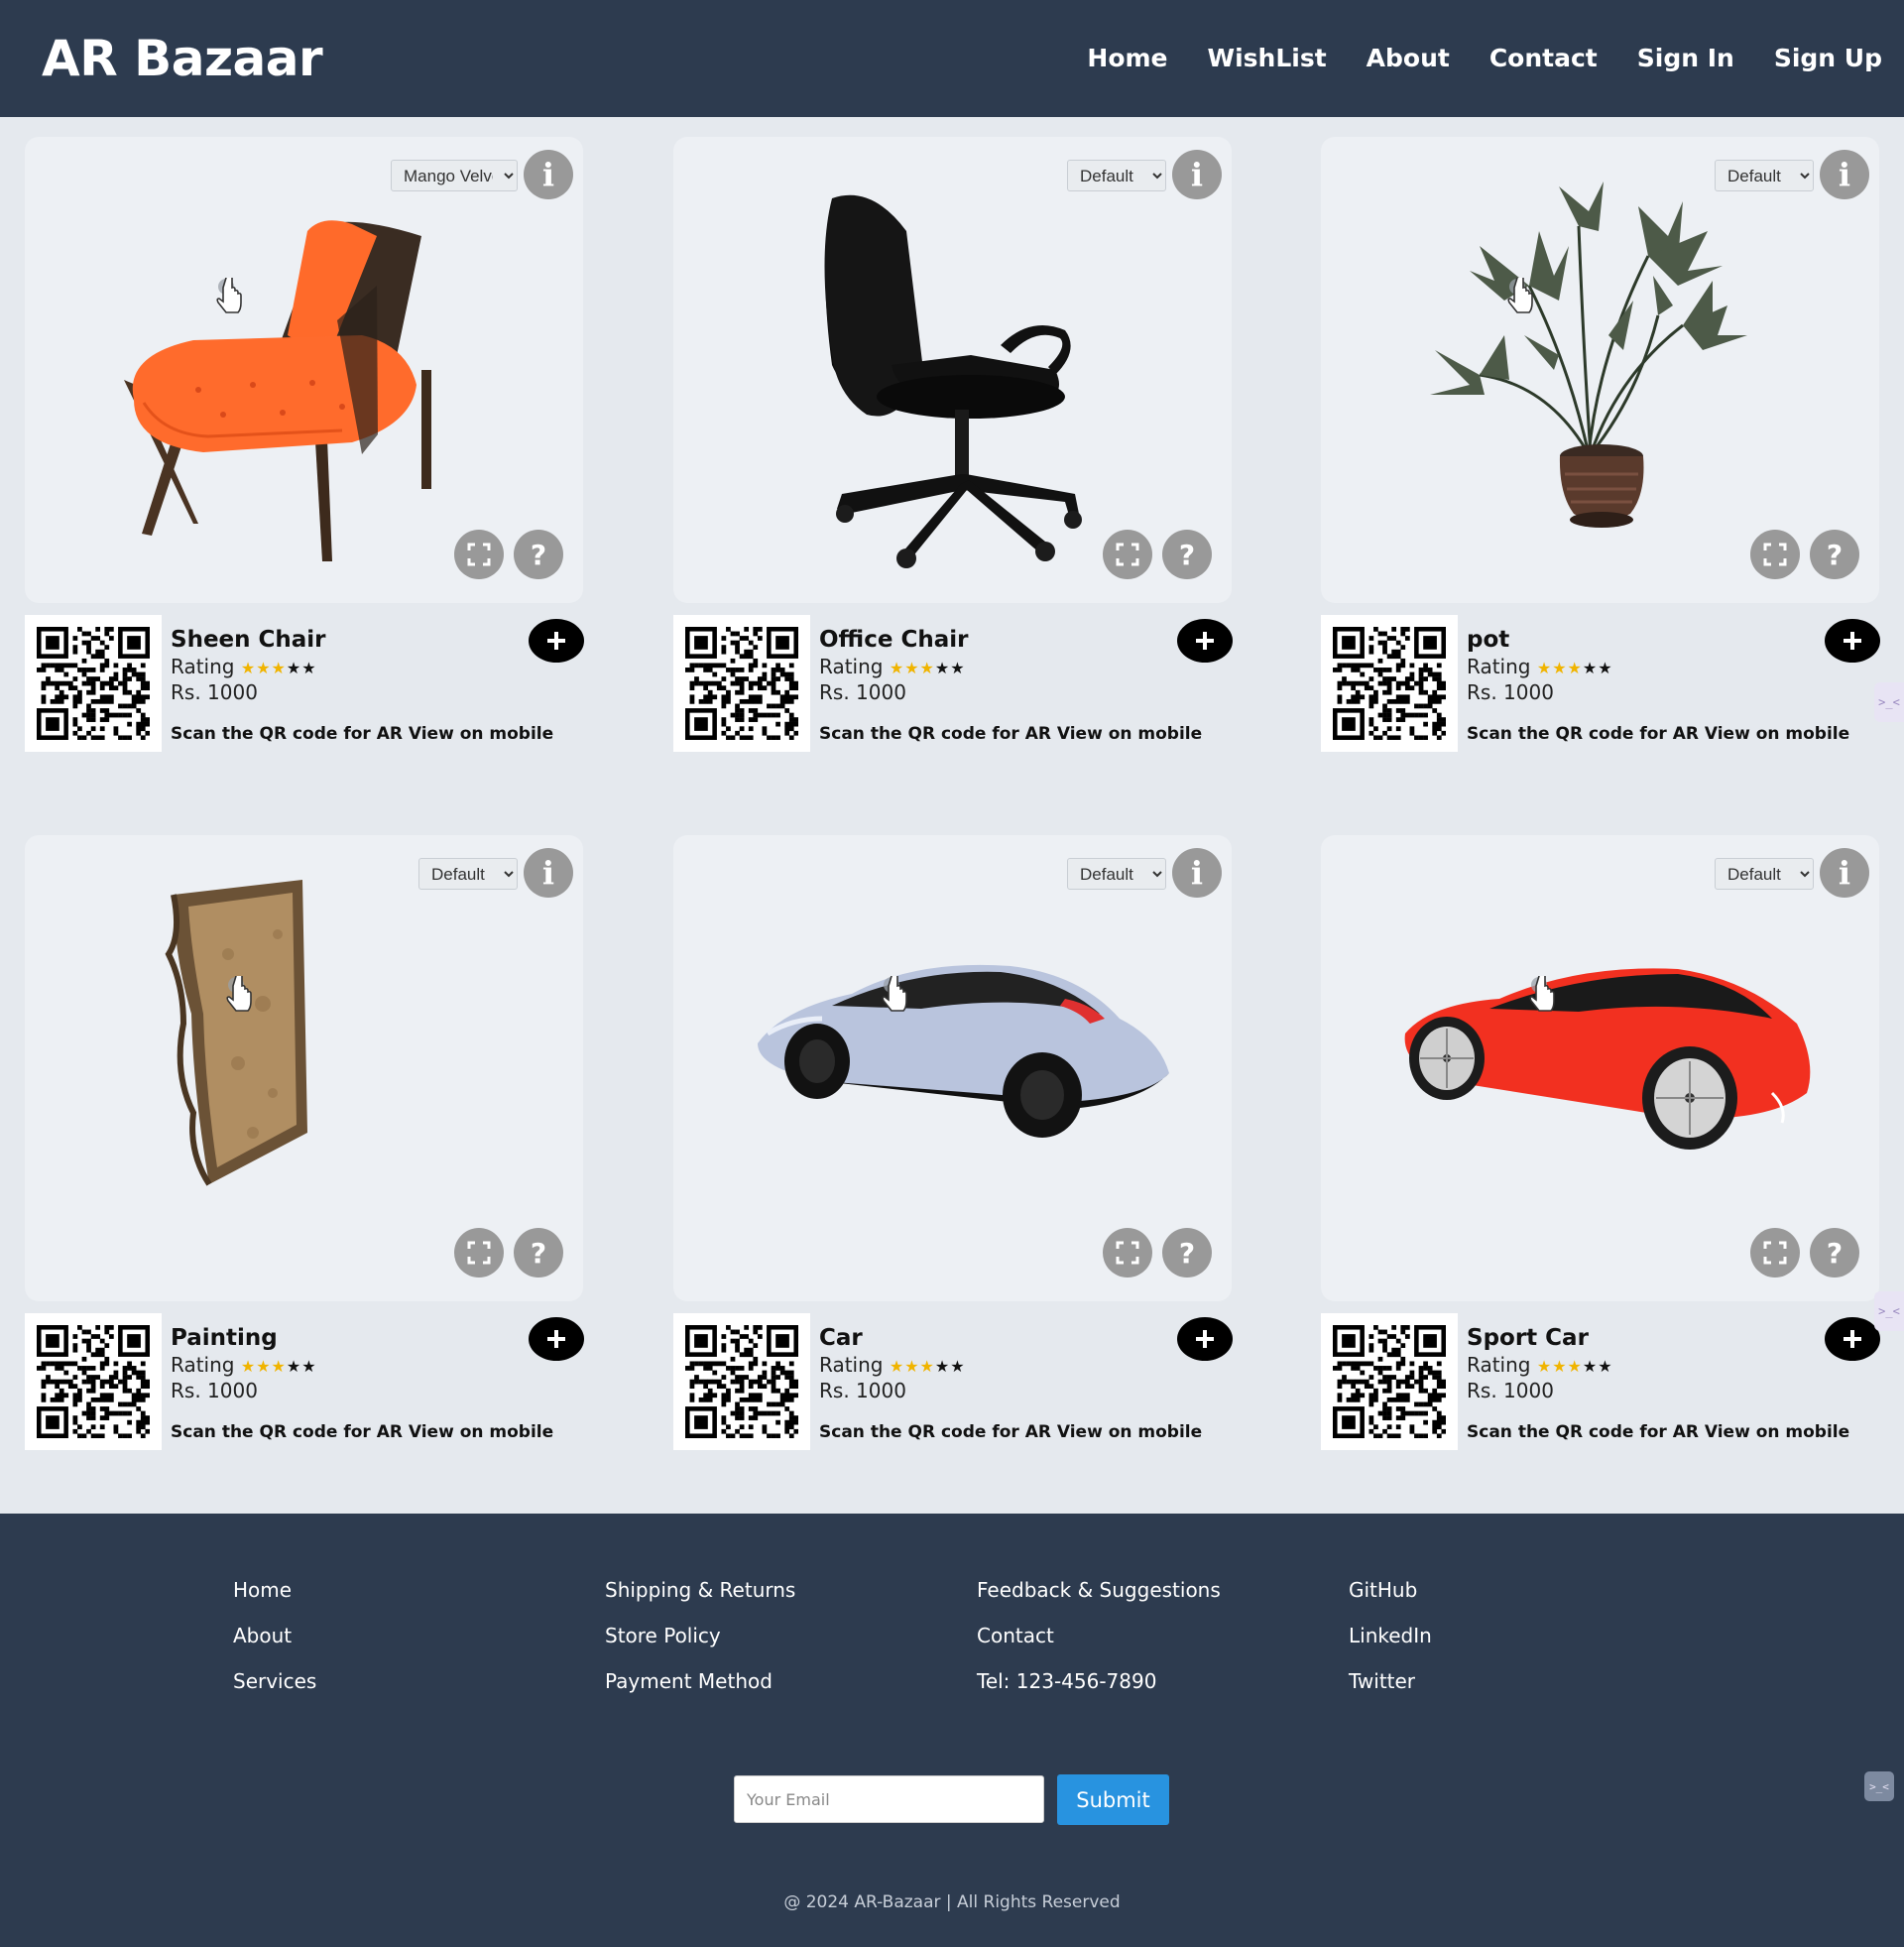 The width and height of the screenshot is (1904, 1947). Describe the element at coordinates (1528, 1338) in the screenshot. I see `product-name: Sport Car` at that location.